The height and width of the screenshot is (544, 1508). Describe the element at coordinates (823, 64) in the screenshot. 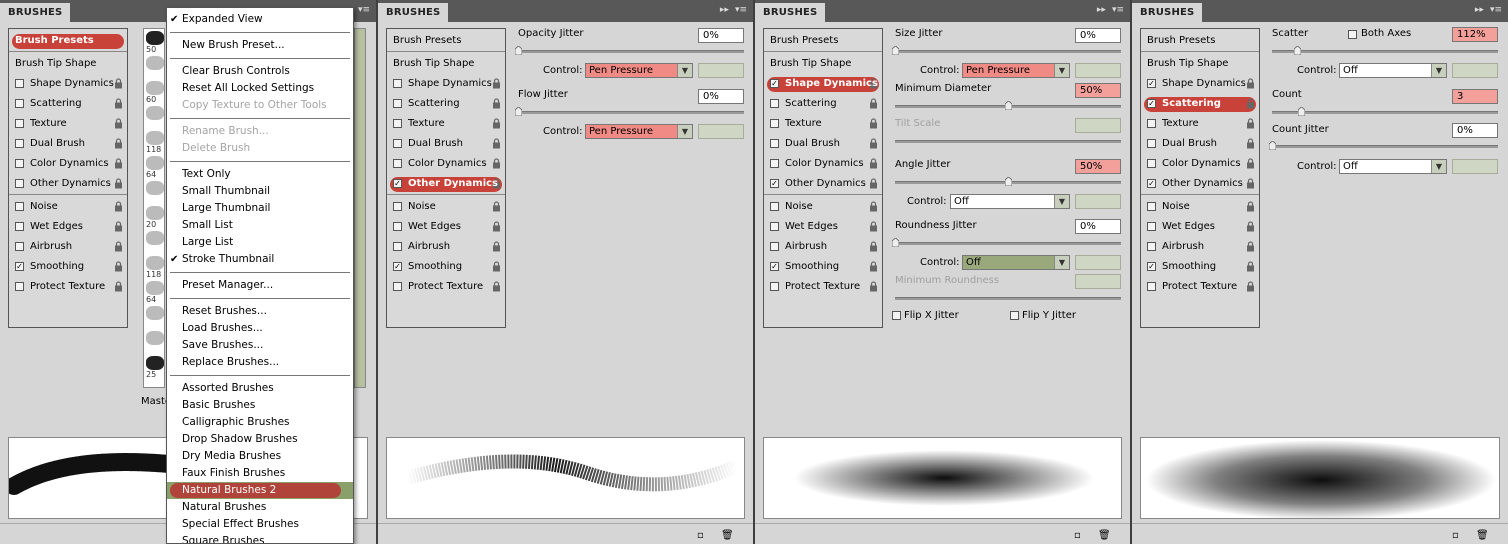

I see `list-item-brush-tip-shape: Brush Tip Shape` at that location.